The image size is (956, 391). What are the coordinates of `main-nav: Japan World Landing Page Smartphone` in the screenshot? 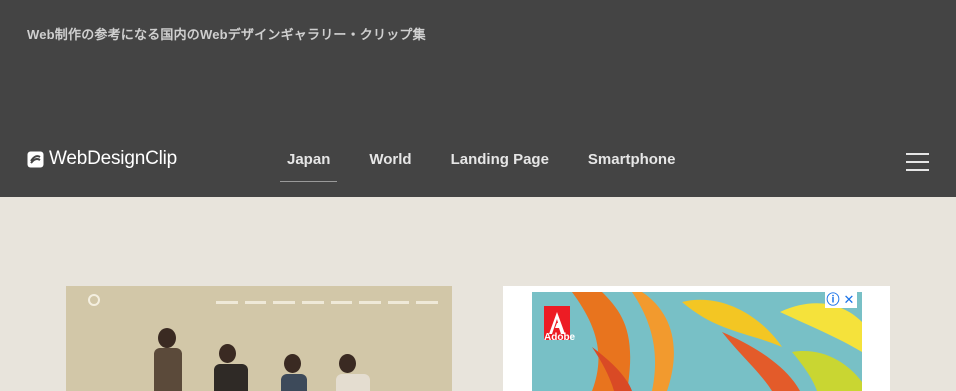 It's located at (493, 164).